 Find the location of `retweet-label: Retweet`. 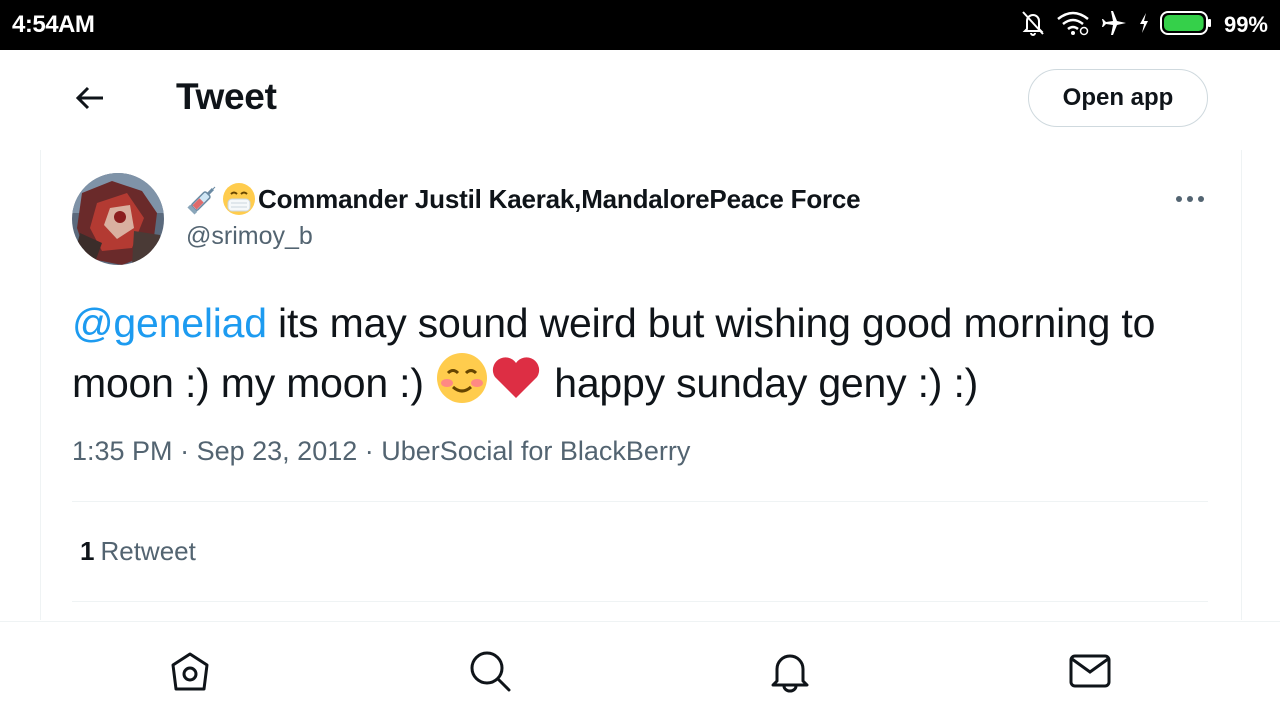

retweet-label: Retweet is located at coordinates (148, 551).